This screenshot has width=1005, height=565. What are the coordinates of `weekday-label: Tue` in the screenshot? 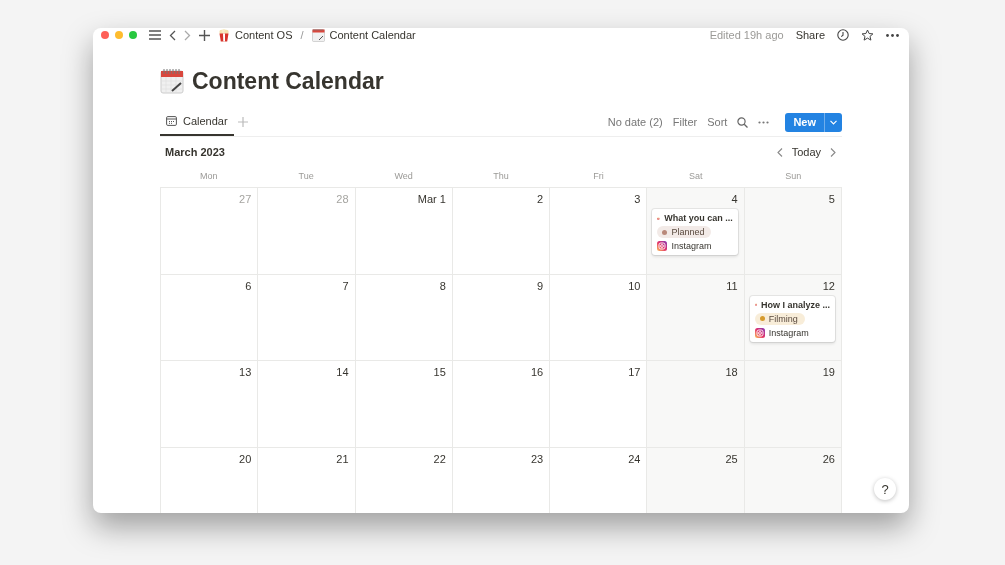 It's located at (306, 175).